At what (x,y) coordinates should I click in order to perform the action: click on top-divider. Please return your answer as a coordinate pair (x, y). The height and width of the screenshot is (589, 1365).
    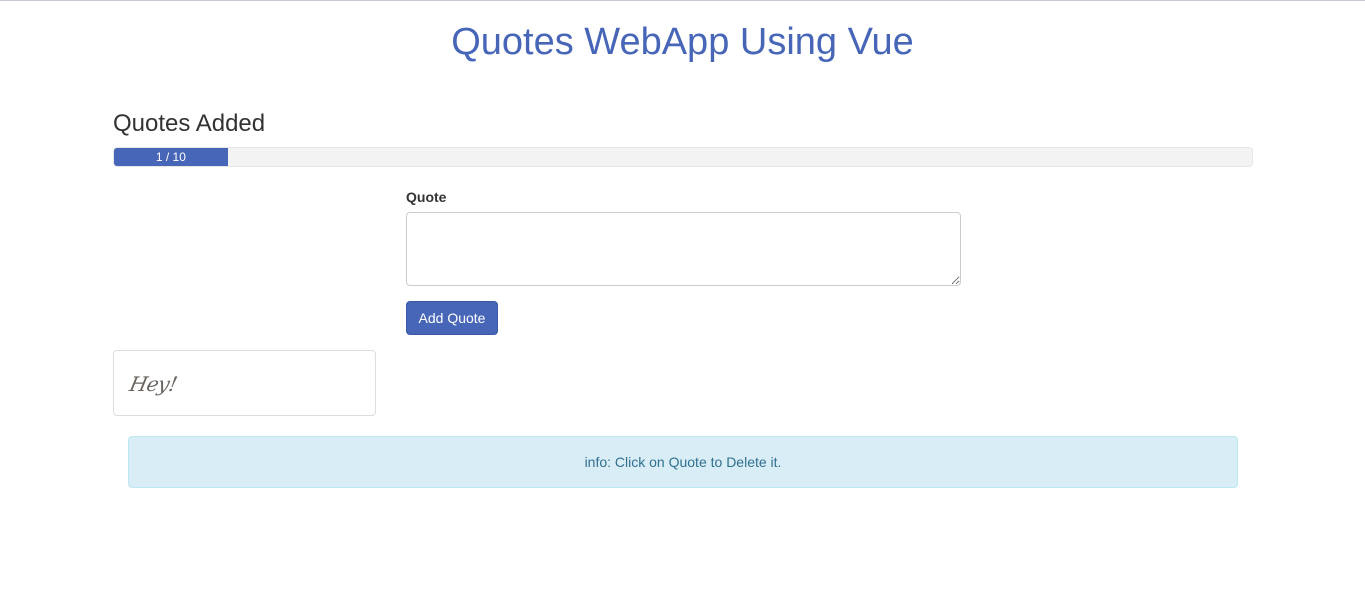
    Looking at the image, I should click on (682, 0).